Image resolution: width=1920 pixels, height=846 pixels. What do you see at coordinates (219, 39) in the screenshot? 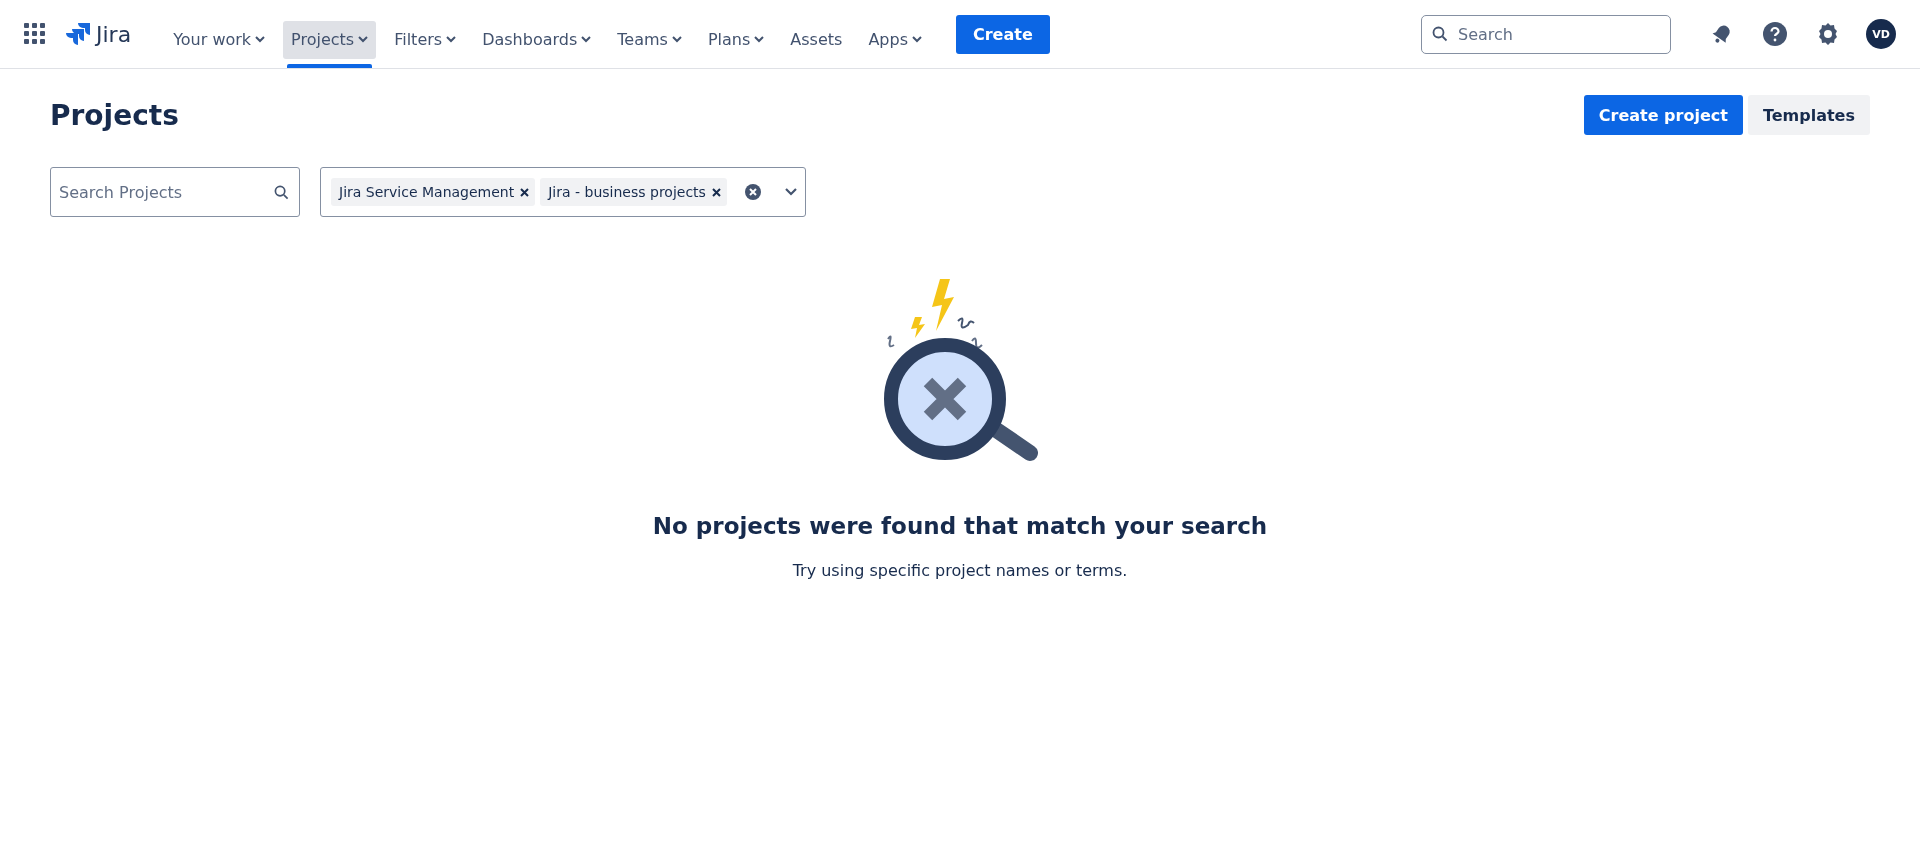
I see `nav-menu-item: Your work` at bounding box center [219, 39].